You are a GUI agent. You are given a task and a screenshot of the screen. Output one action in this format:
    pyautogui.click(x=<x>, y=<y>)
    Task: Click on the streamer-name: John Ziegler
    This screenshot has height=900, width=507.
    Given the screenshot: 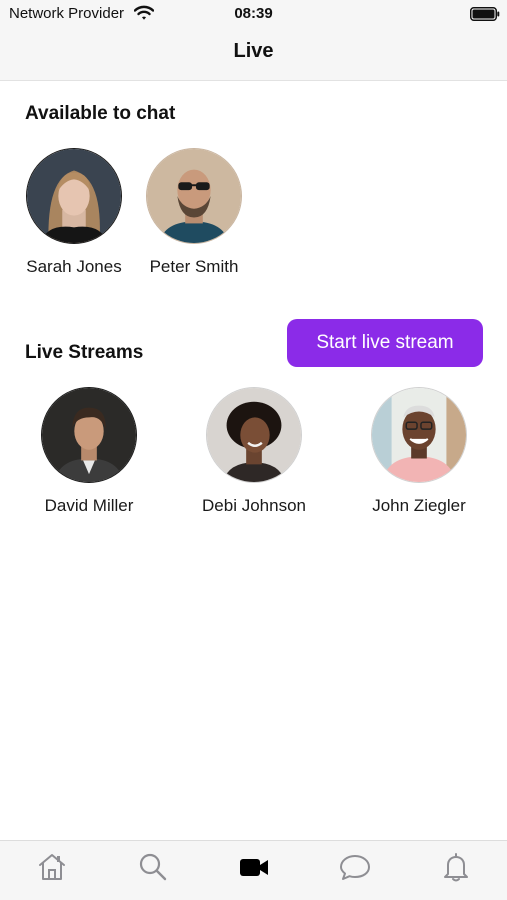 What is the action you would take?
    pyautogui.click(x=419, y=505)
    